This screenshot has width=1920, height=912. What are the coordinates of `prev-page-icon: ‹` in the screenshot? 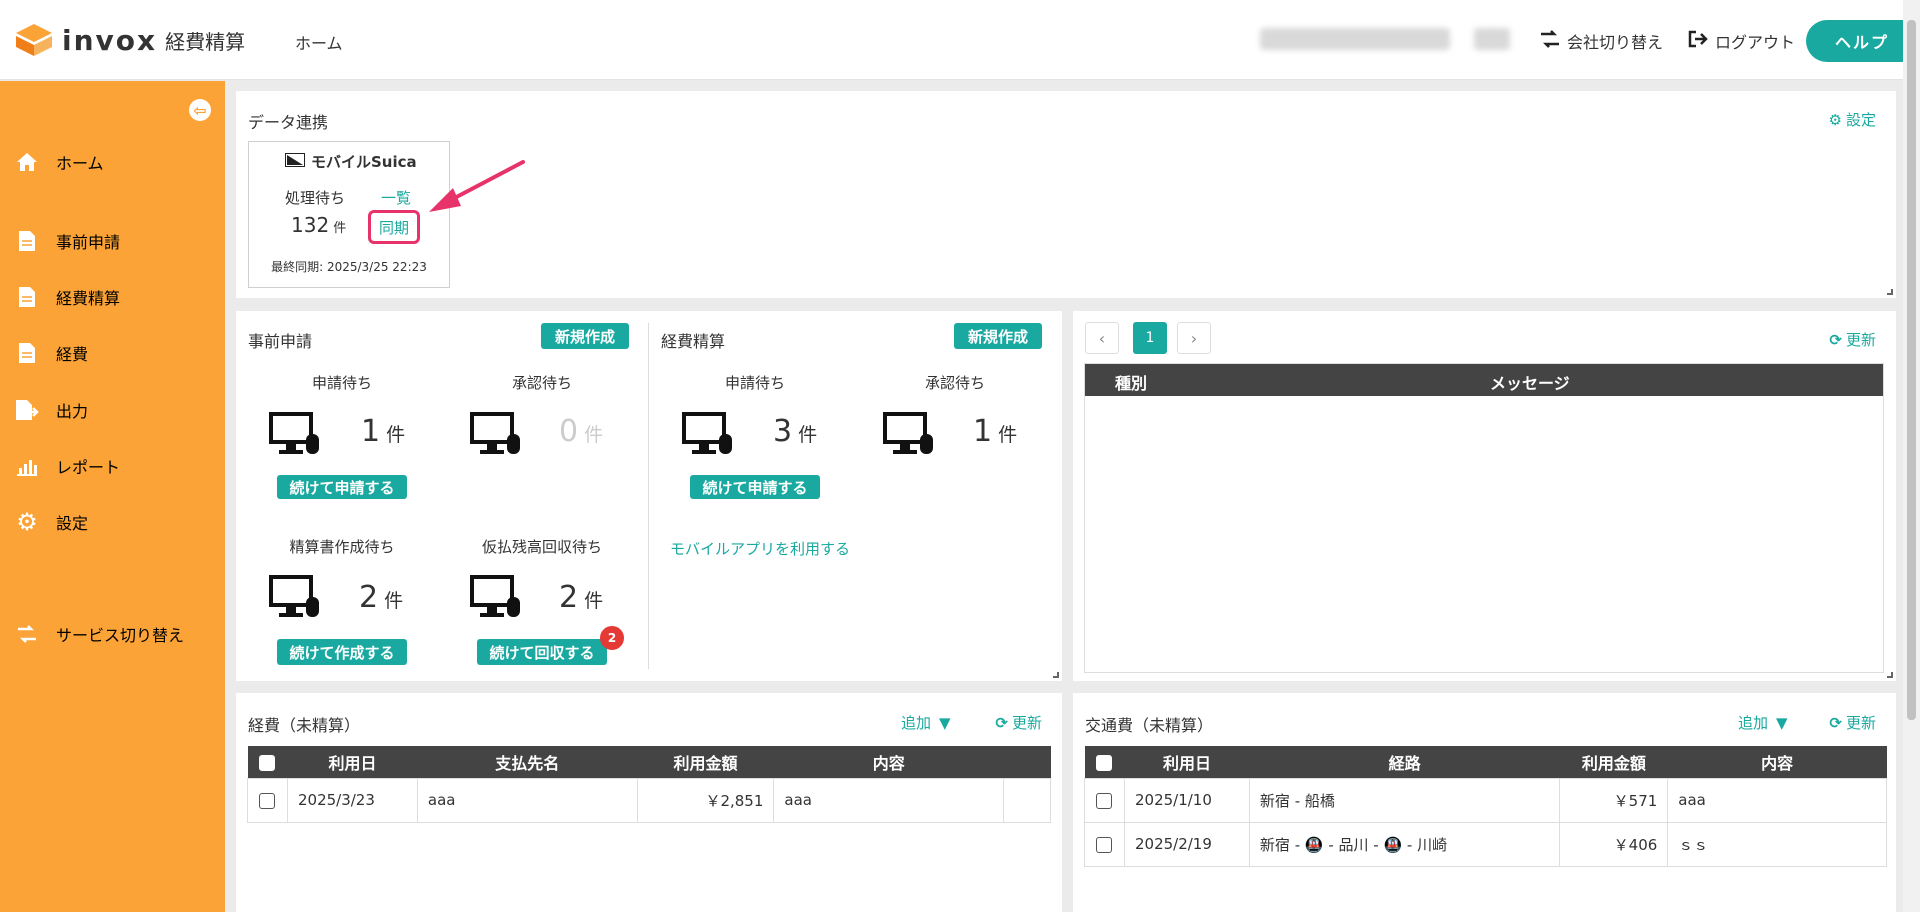 It's located at (1102, 338).